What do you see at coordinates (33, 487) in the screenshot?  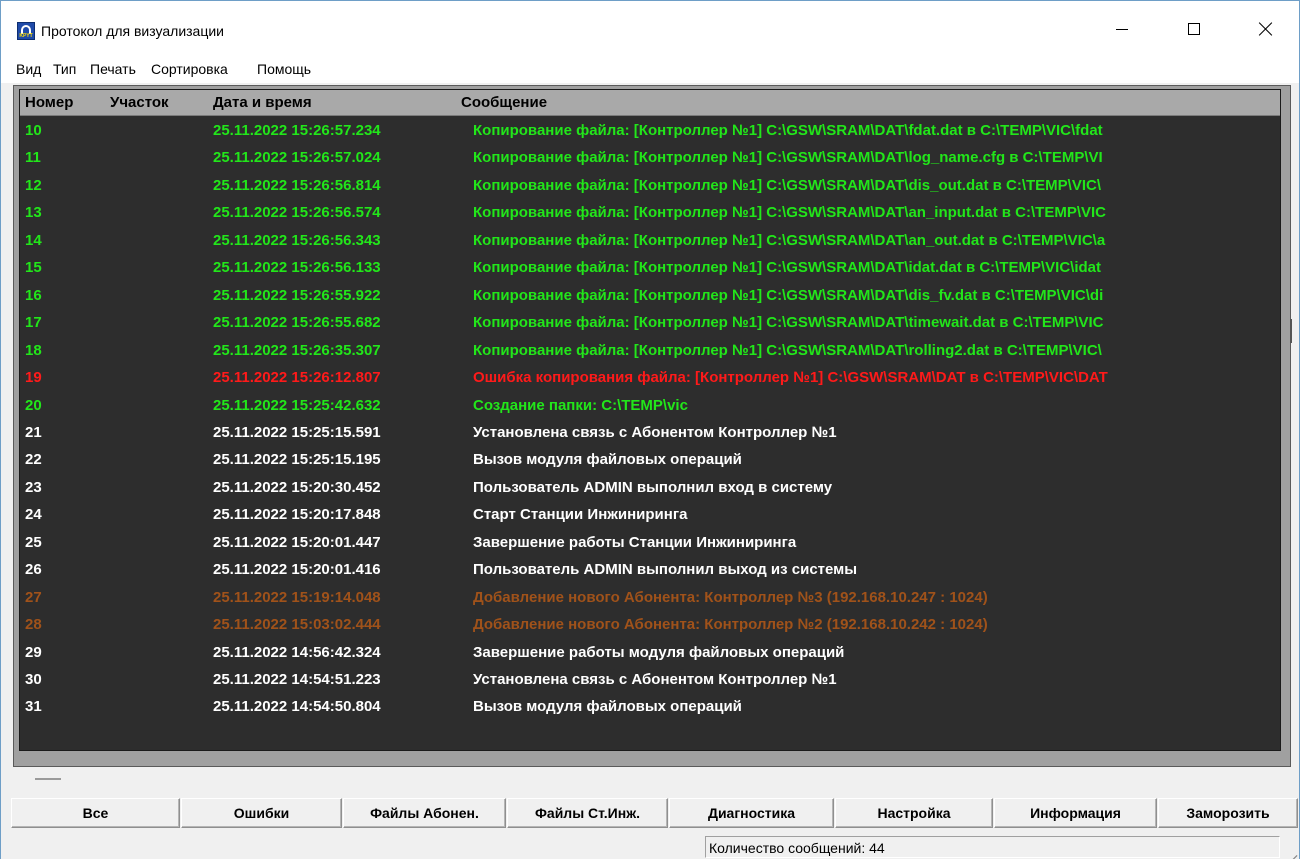 I see `log-row-number: 23` at bounding box center [33, 487].